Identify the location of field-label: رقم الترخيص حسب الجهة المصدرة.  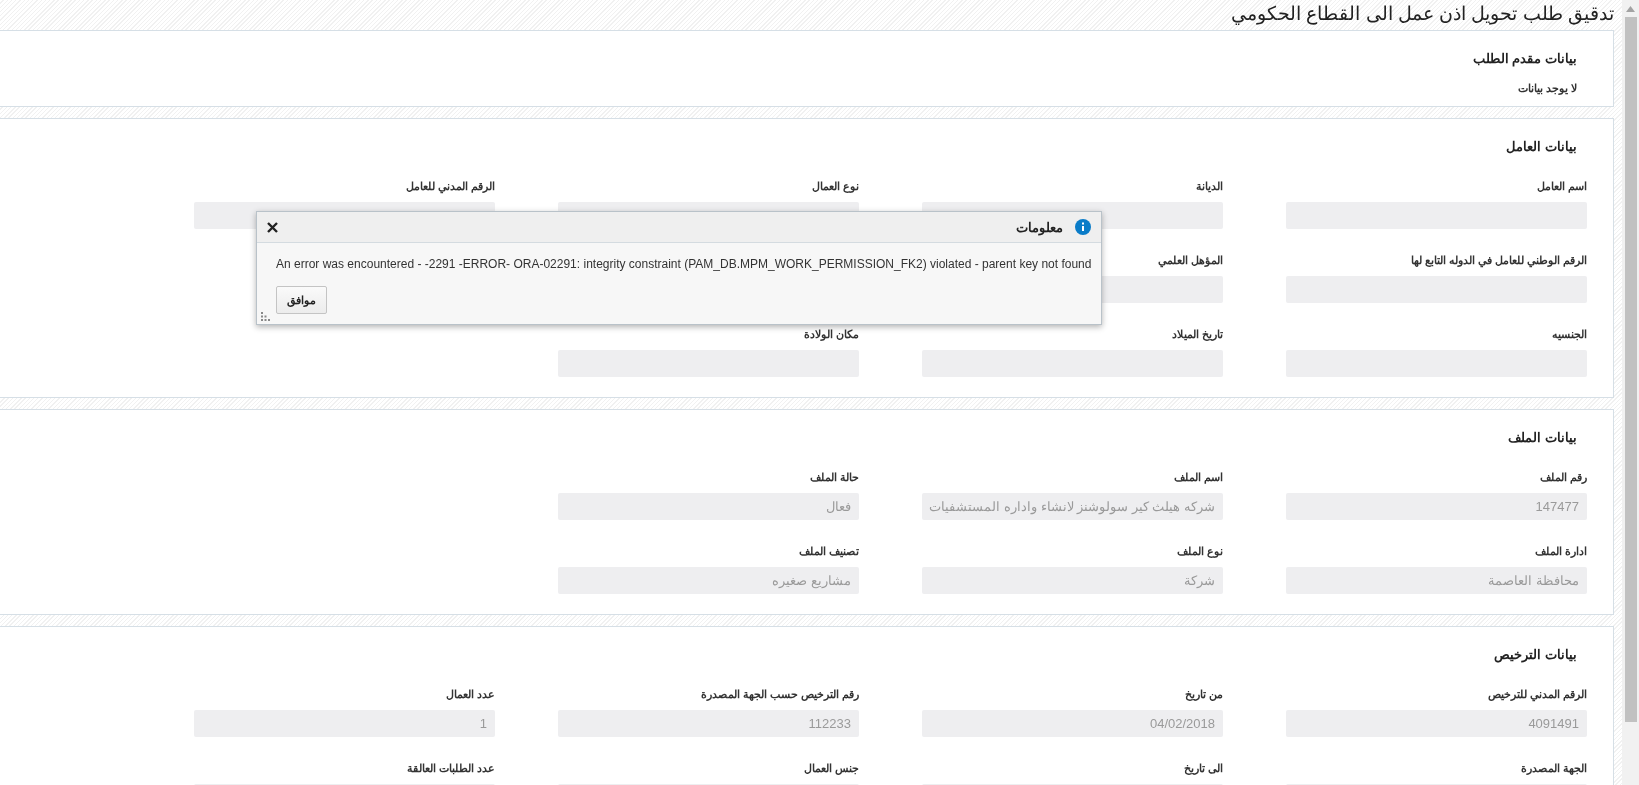
(779, 694).